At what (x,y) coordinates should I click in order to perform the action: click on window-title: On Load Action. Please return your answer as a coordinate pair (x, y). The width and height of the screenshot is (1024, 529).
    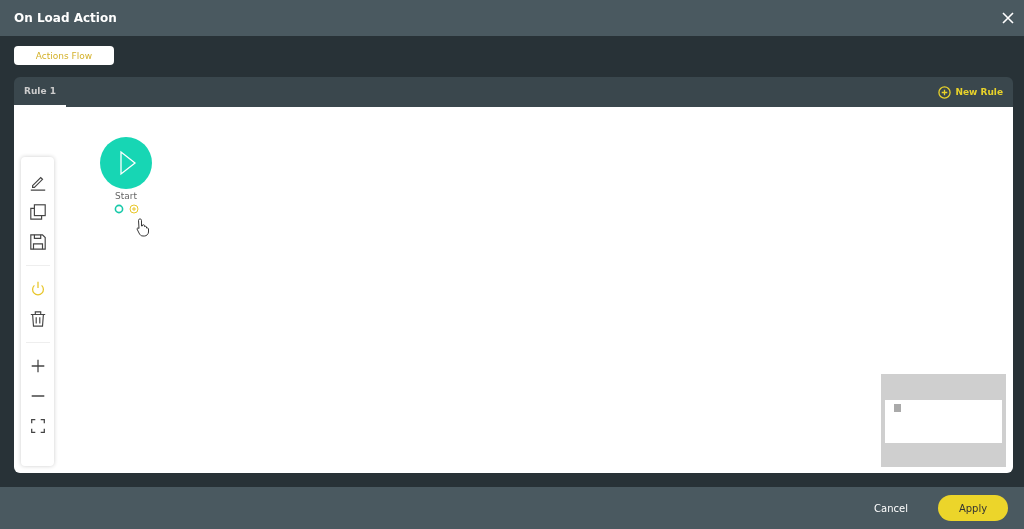
    Looking at the image, I should click on (65, 18).